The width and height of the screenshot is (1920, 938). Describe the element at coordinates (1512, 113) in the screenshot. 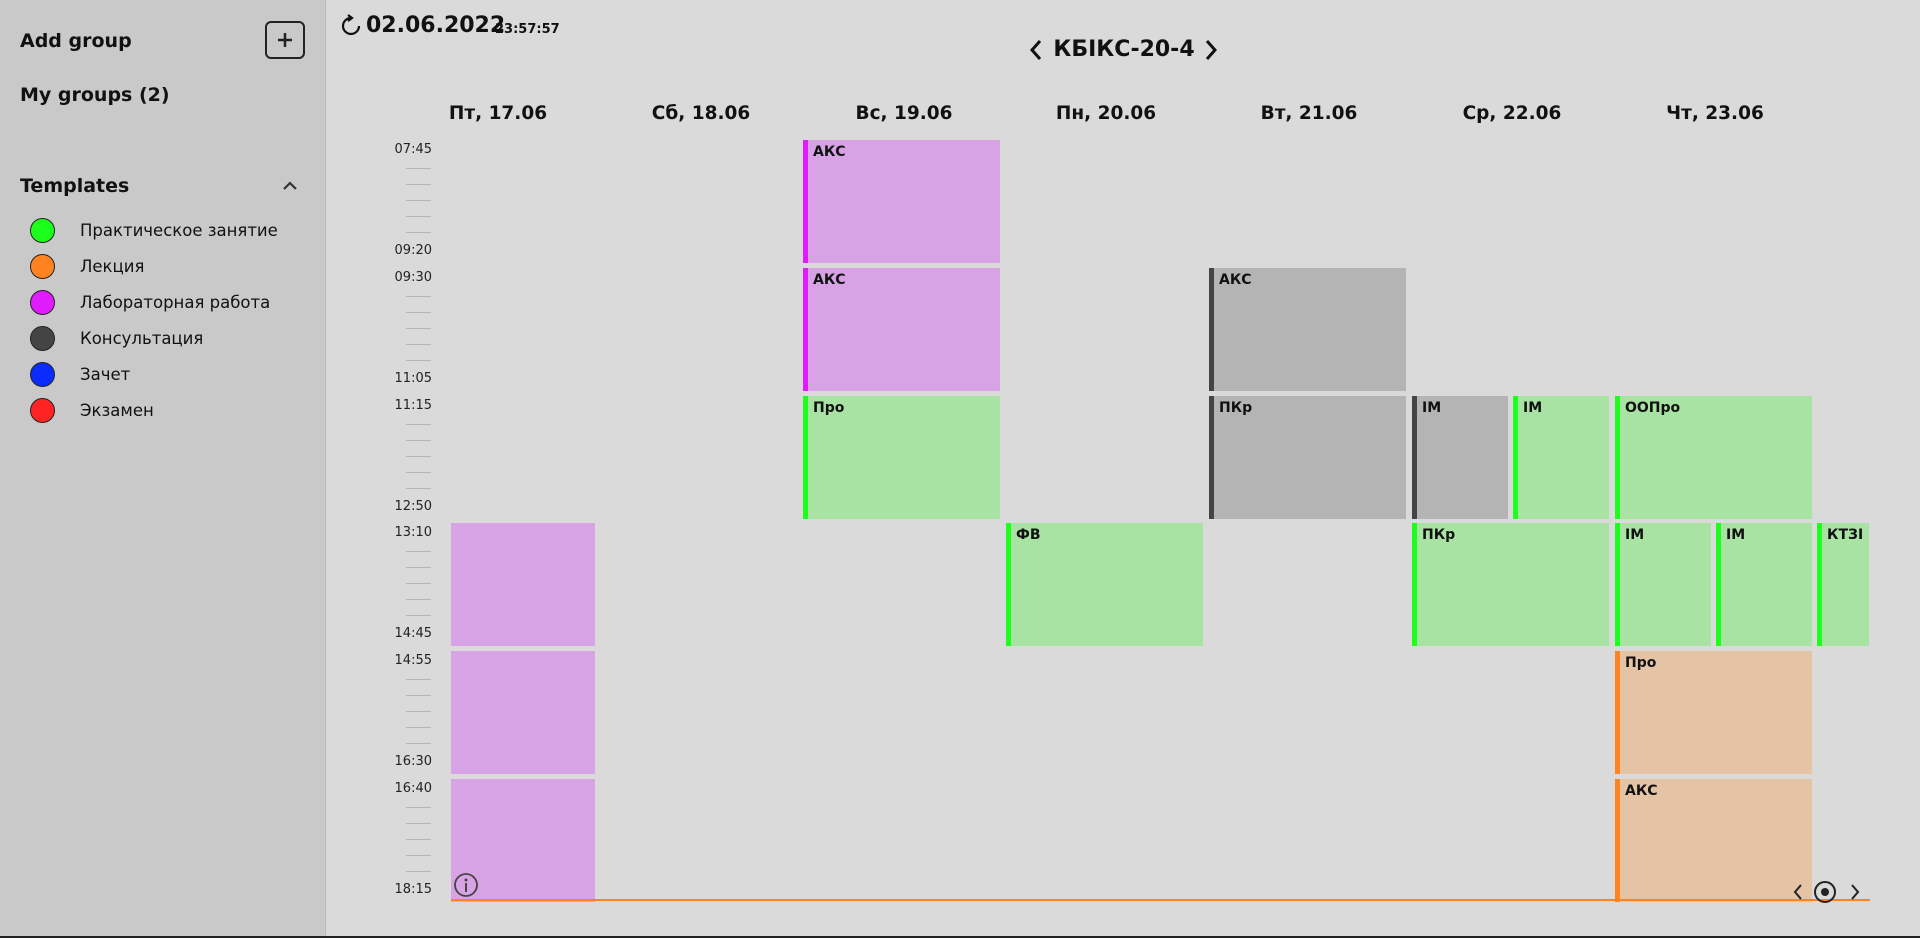

I see `day-header: Ср, 22.06` at that location.